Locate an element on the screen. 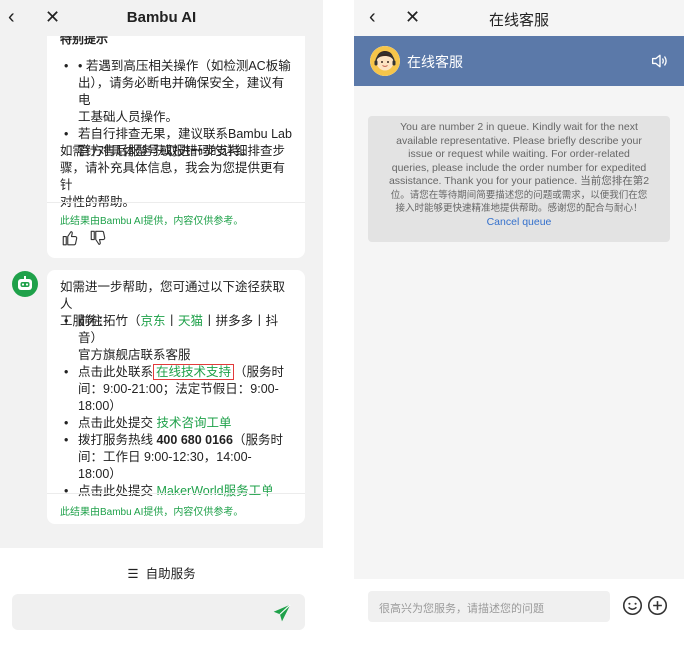 The width and height of the screenshot is (684, 652). self-service-label: 自助服务 is located at coordinates (170, 574).